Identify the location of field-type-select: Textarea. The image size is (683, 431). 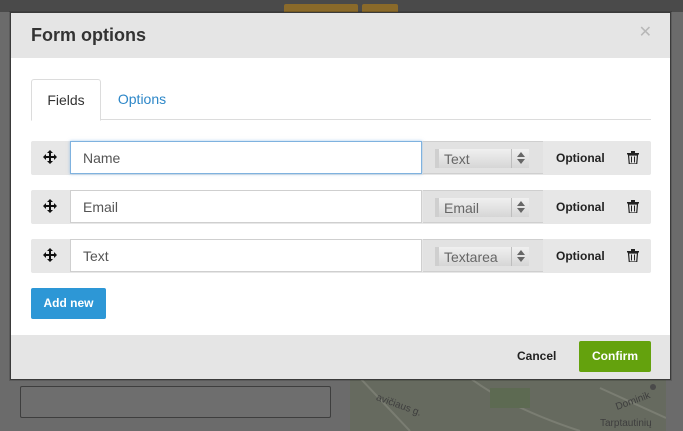
(483, 255).